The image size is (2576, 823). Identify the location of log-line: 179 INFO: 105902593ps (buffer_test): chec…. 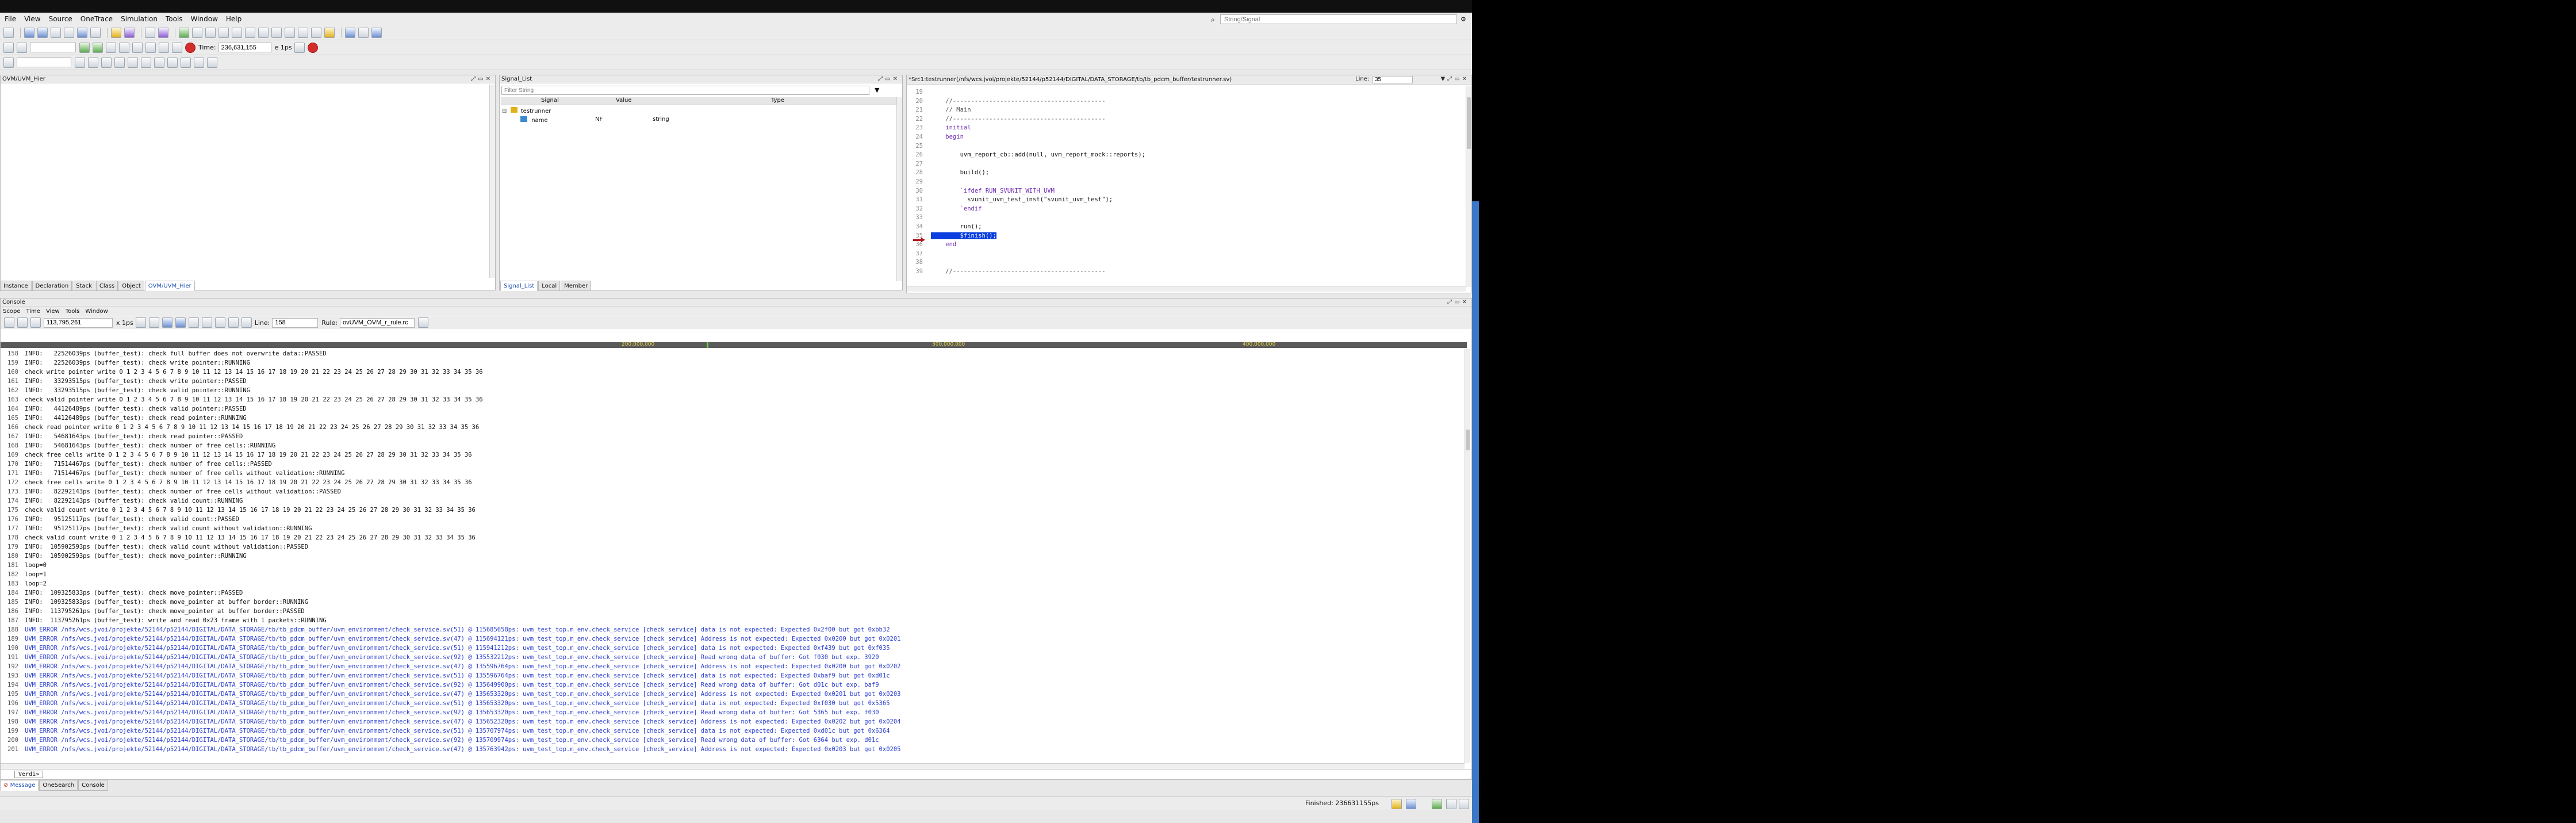
(734, 547).